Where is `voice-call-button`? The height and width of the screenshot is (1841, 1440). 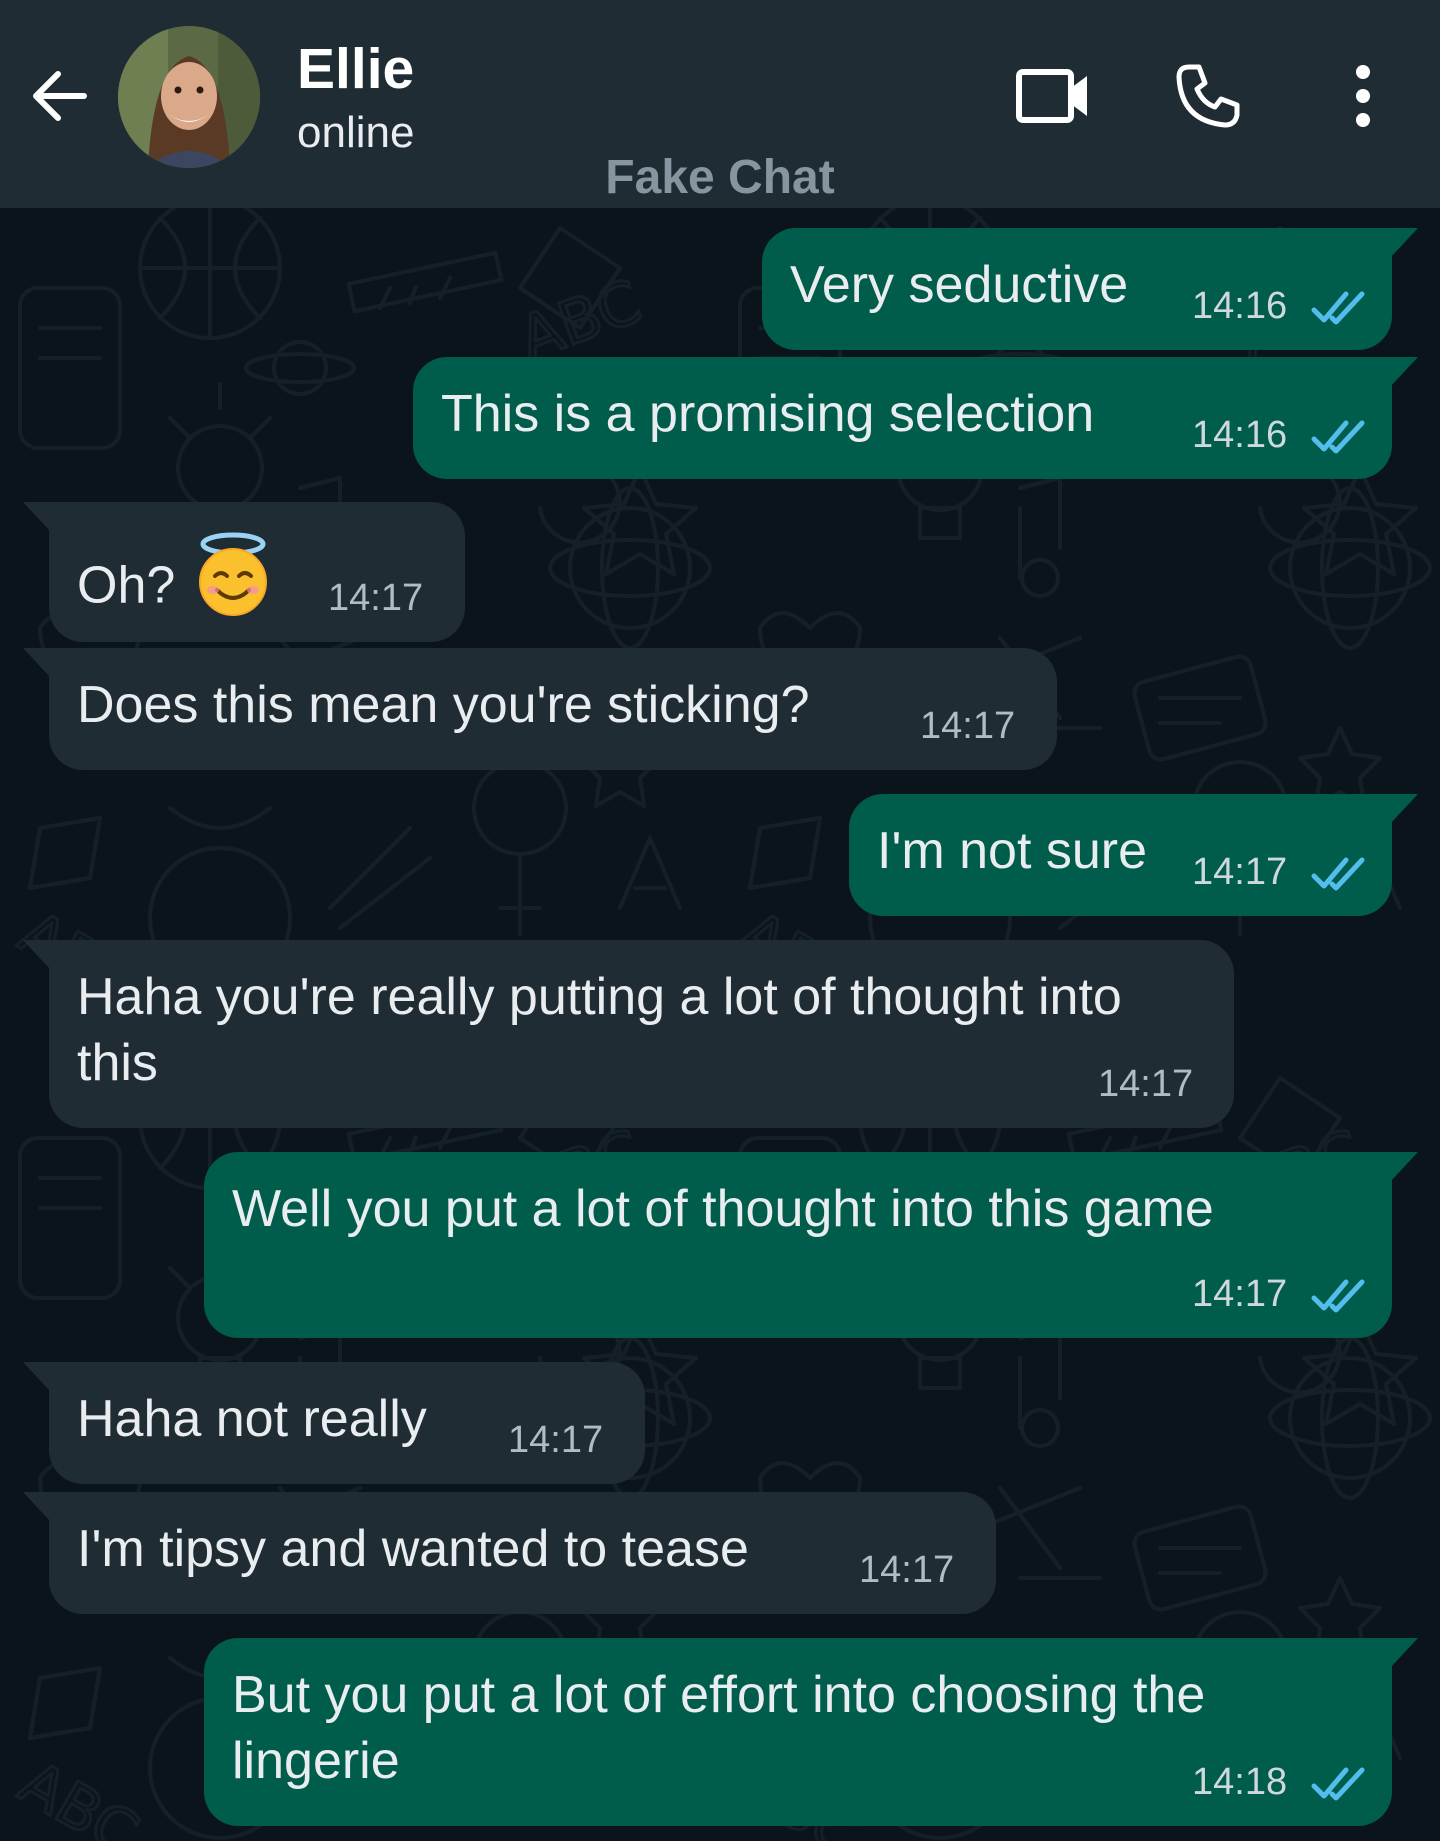 voice-call-button is located at coordinates (1208, 96).